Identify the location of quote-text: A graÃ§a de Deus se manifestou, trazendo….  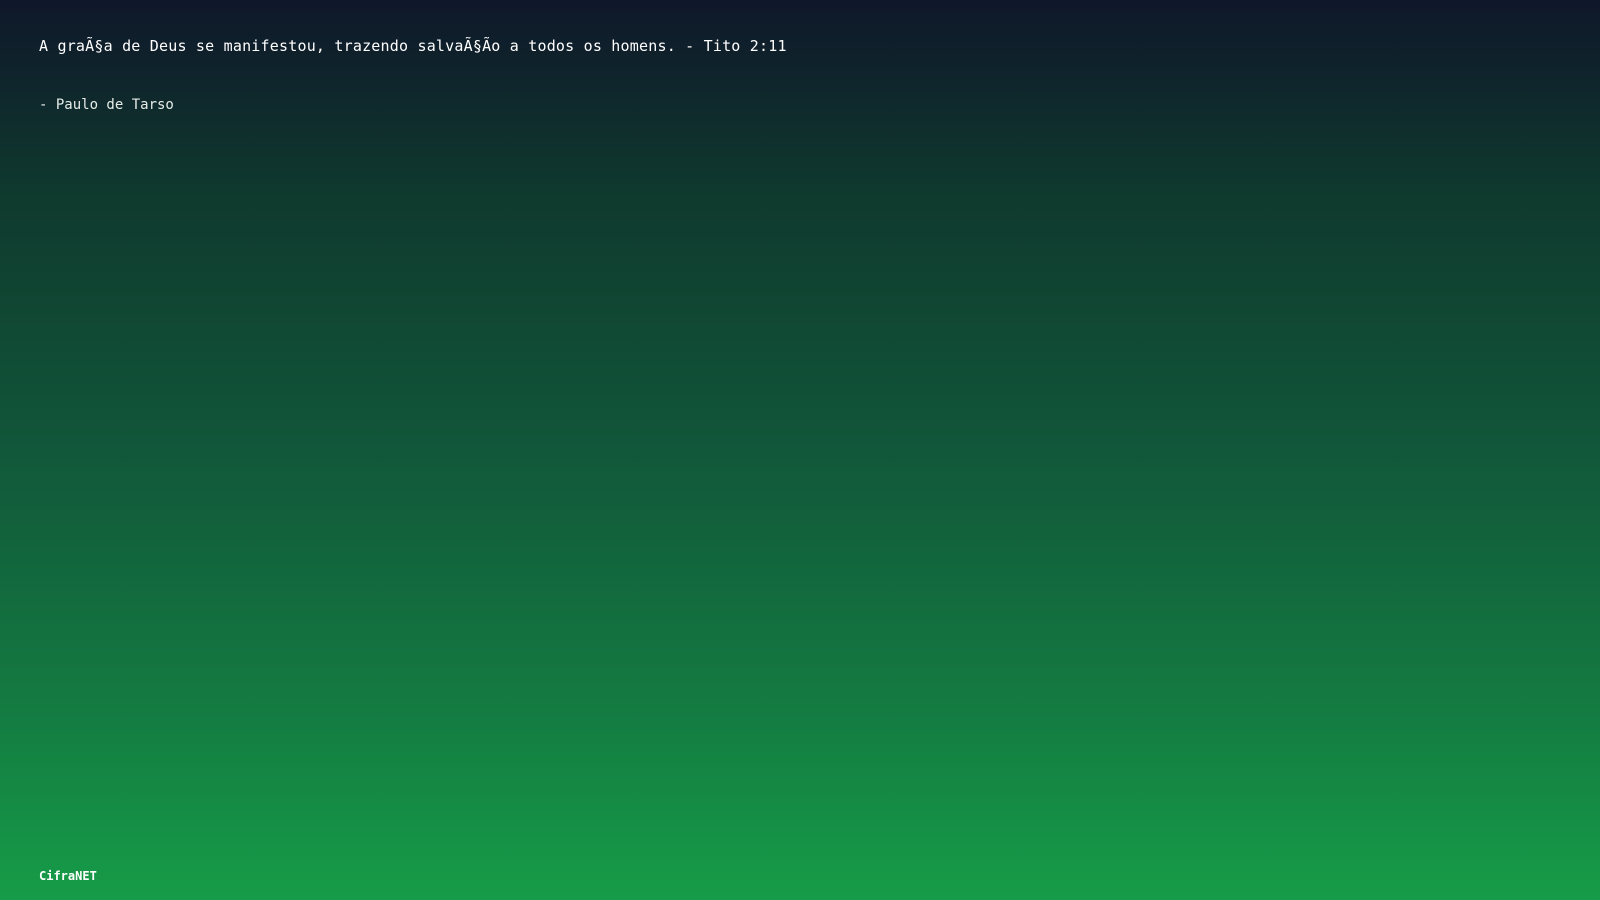
(413, 46).